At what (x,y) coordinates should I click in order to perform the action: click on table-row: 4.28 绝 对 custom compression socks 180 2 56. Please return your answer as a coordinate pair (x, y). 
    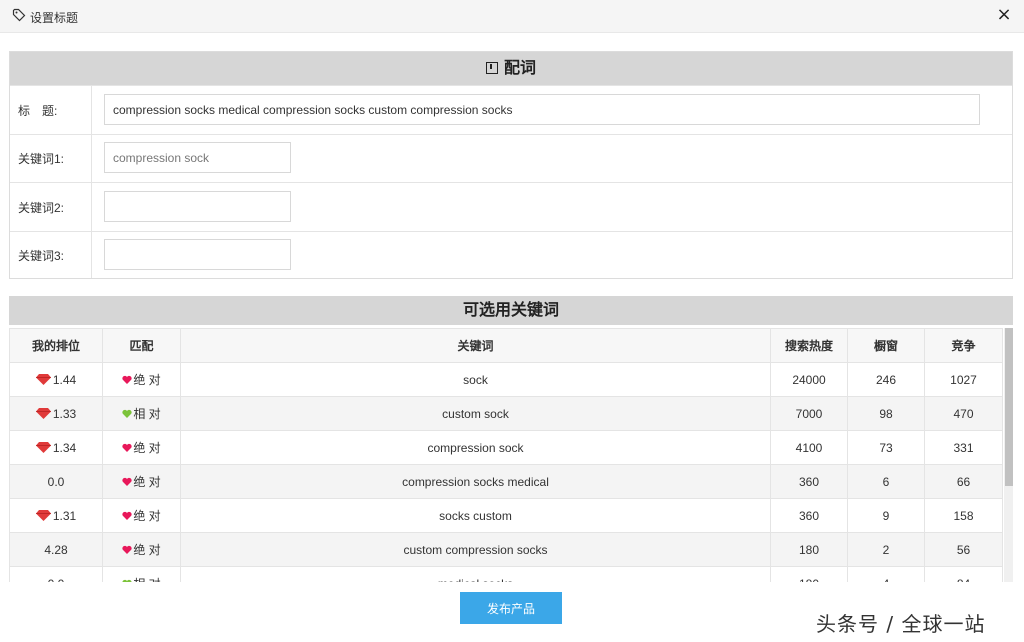
    Looking at the image, I should click on (506, 550).